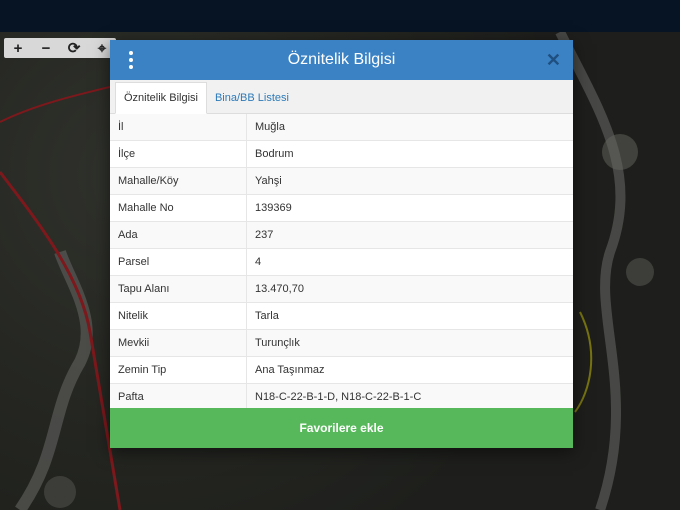  What do you see at coordinates (178, 289) in the screenshot?
I see `attribute-key: Tapu Alanı` at bounding box center [178, 289].